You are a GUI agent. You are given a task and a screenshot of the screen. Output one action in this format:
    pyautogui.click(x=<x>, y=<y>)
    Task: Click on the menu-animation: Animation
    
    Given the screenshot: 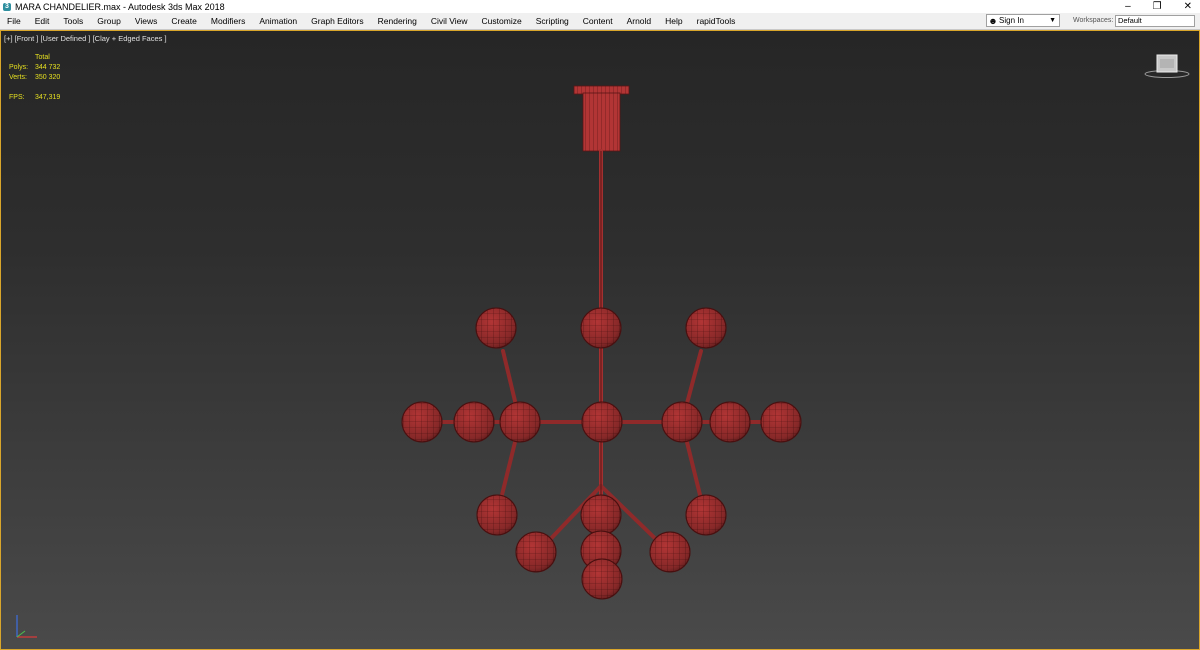 What is the action you would take?
    pyautogui.click(x=278, y=21)
    